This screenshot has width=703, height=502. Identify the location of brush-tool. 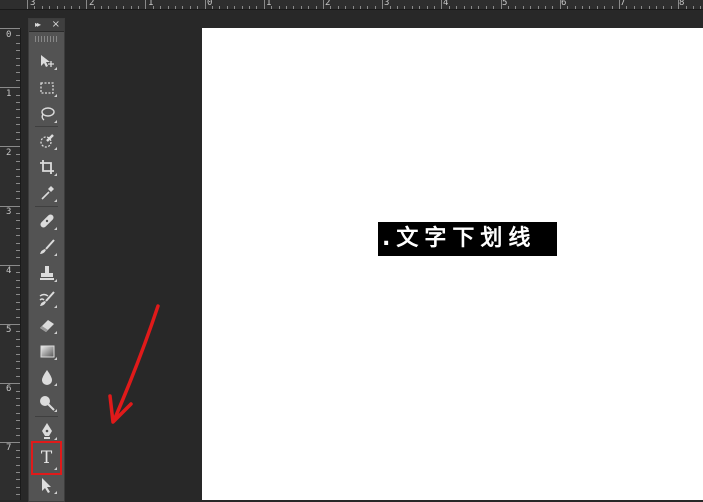
(46, 247).